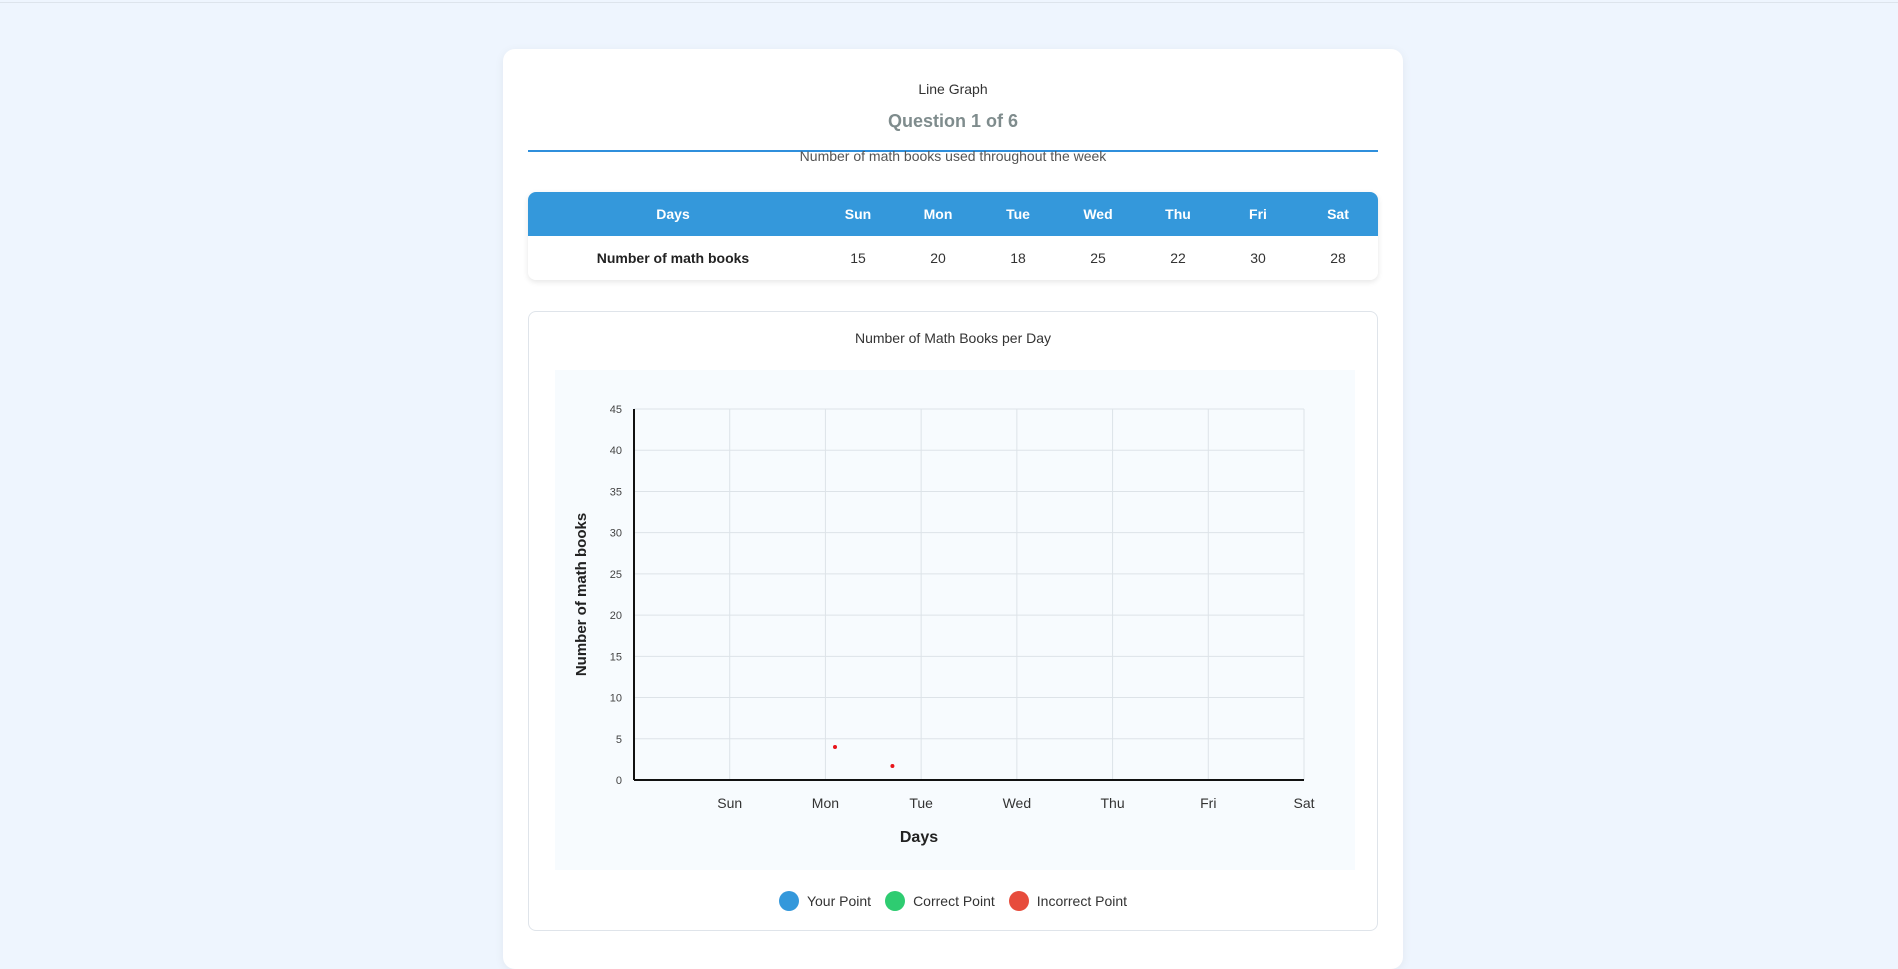 This screenshot has height=969, width=1898. I want to click on legend: Your Point Correct Point Incorrect Point, so click(953, 901).